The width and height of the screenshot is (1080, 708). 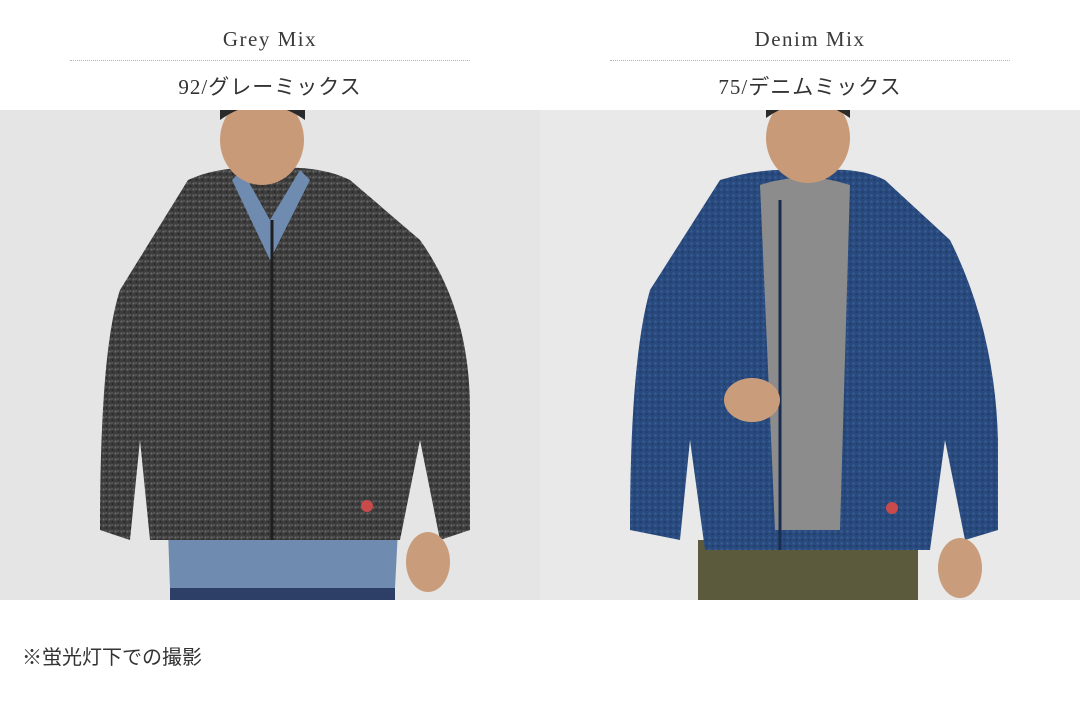 What do you see at coordinates (270, 39) in the screenshot?
I see `variant-name: Grey Mix` at bounding box center [270, 39].